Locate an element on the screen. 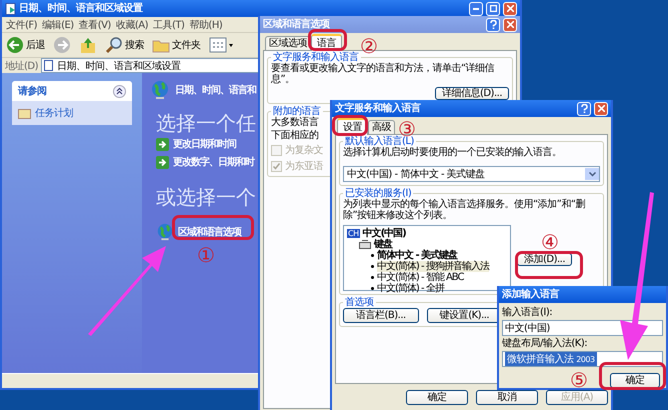  step-number: ④ is located at coordinates (549, 242).